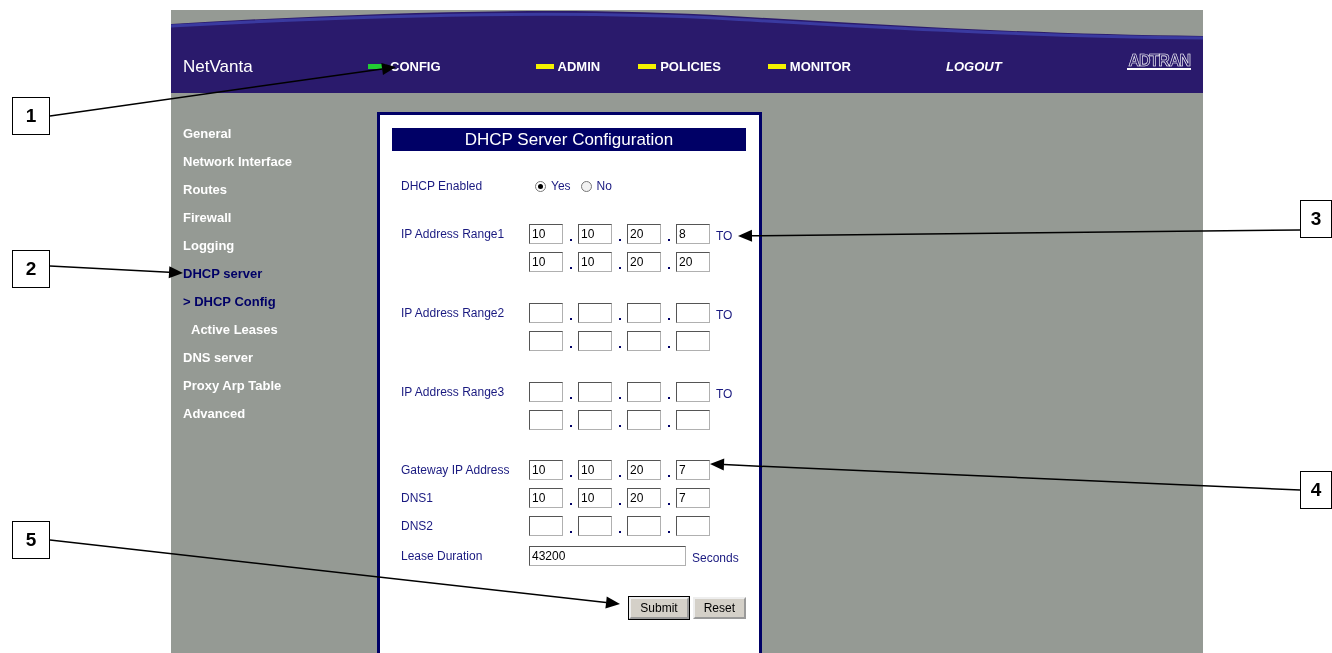 This screenshot has height=653, width=1332. What do you see at coordinates (218, 66) in the screenshot?
I see `brand-name: NetVanta` at bounding box center [218, 66].